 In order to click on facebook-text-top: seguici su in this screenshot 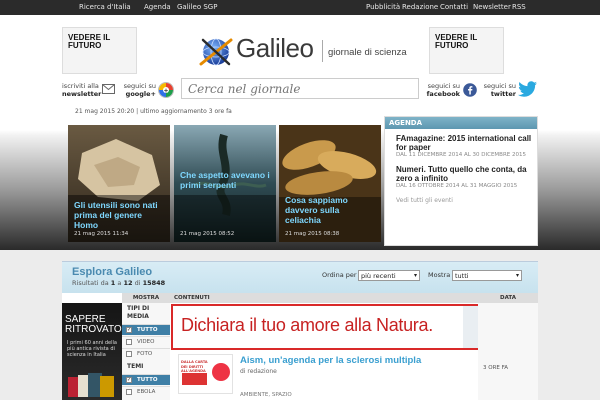, I will do `click(443, 86)`.